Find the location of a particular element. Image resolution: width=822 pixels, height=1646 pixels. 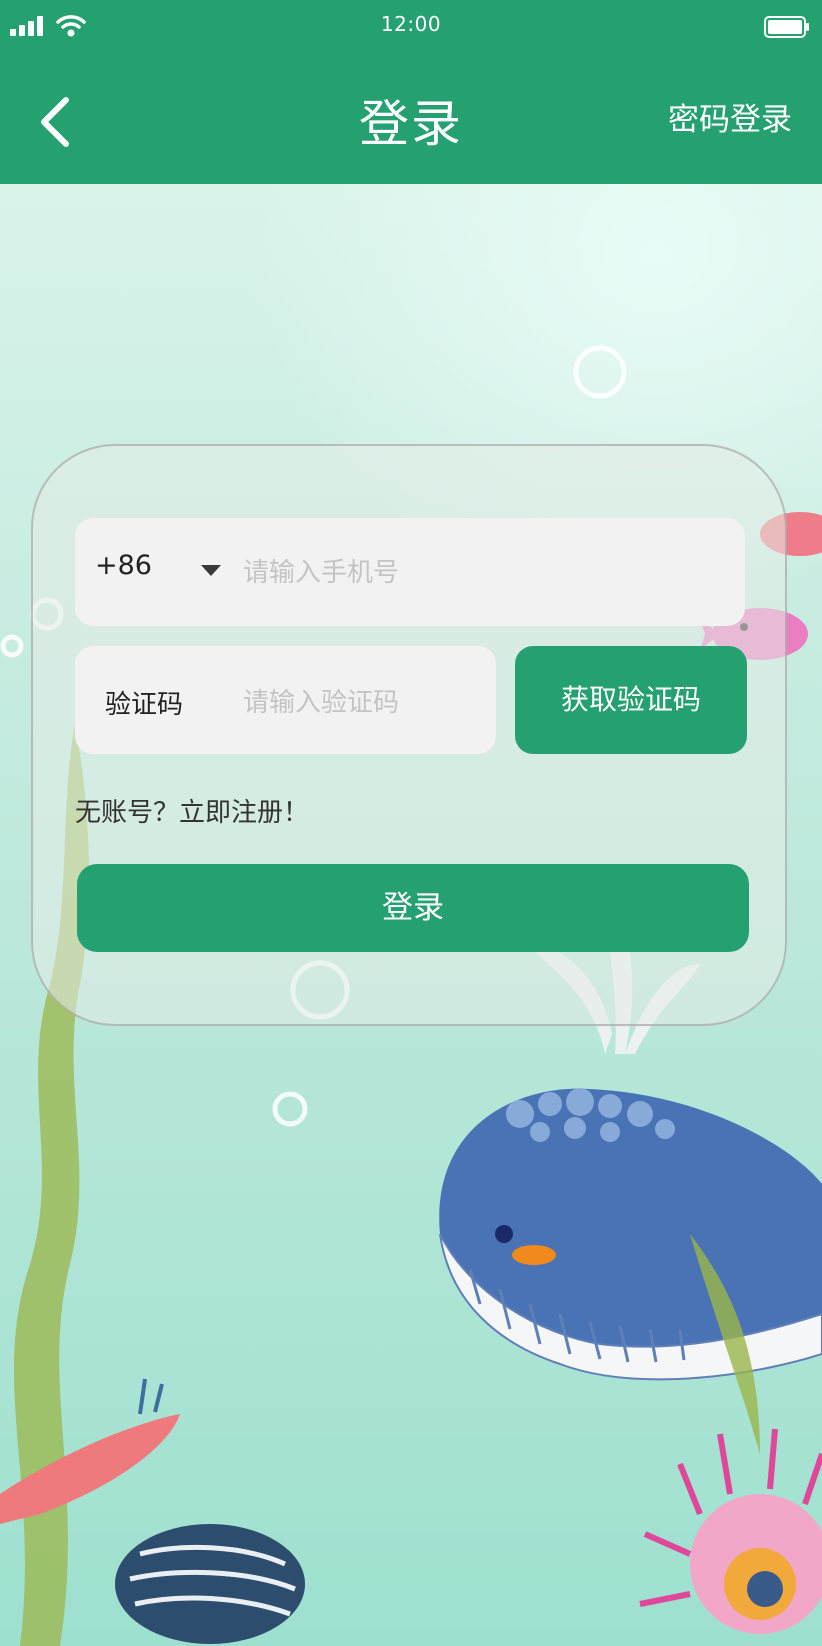

verification-code-label: 验证码 is located at coordinates (144, 705).